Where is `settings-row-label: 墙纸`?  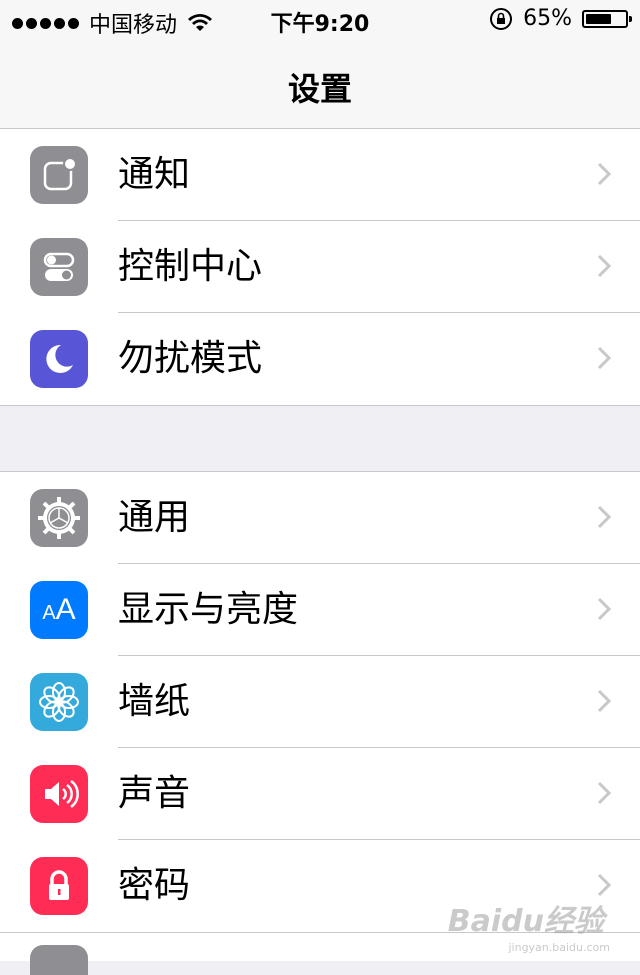 settings-row-label: 墙纸 is located at coordinates (154, 701).